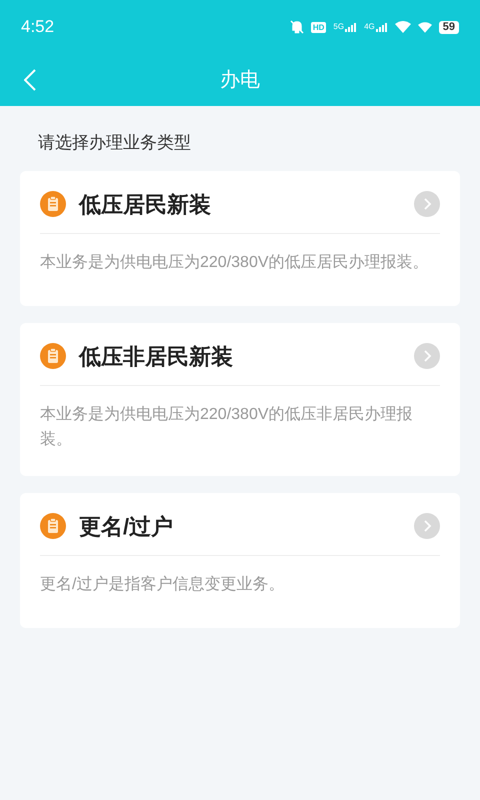 The image size is (480, 800). I want to click on hd-badge: HD, so click(318, 27).